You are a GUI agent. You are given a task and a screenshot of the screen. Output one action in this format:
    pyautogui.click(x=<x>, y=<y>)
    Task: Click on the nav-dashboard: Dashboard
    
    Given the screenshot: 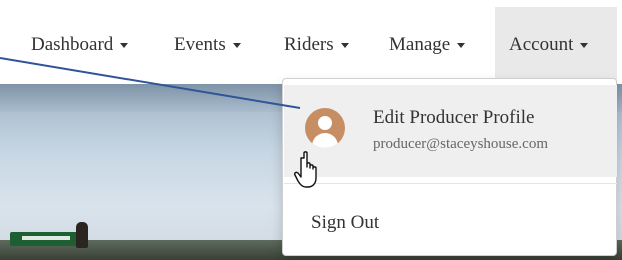 What is the action you would take?
    pyautogui.click(x=80, y=45)
    